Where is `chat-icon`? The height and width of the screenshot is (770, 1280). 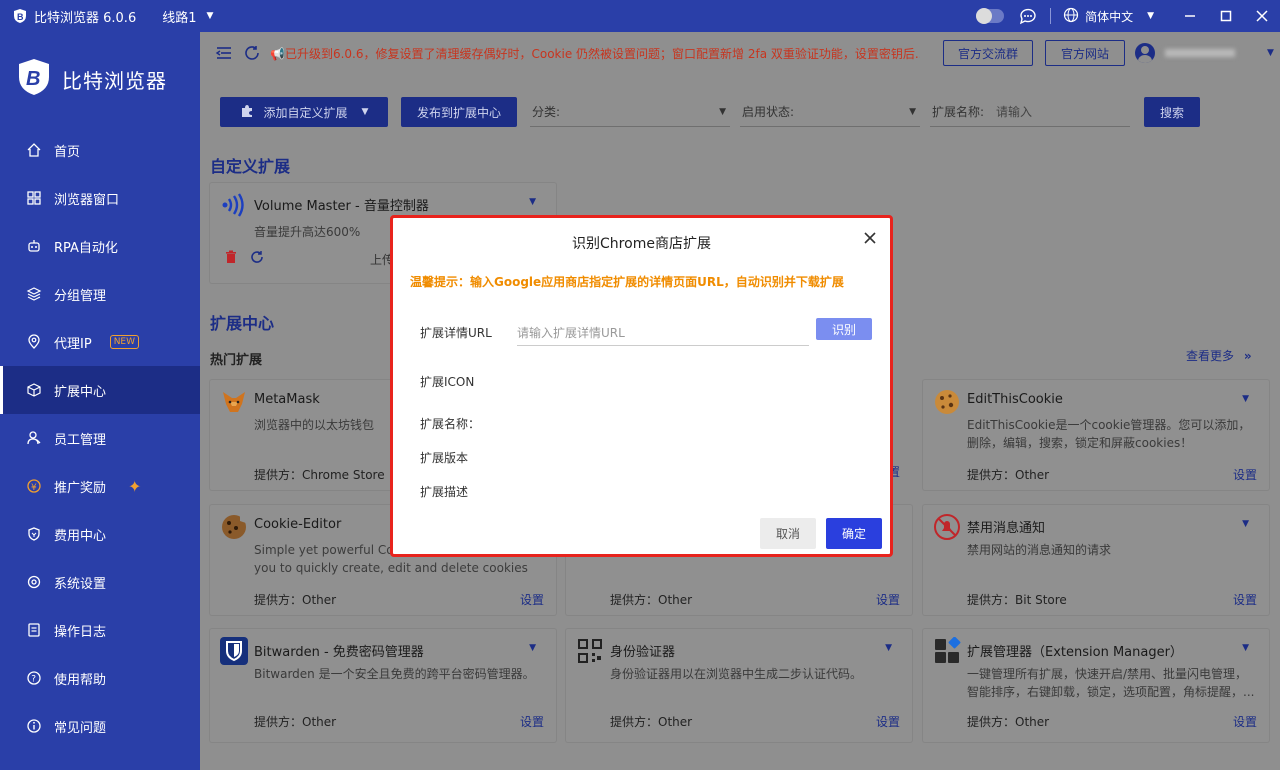 chat-icon is located at coordinates (1028, 16).